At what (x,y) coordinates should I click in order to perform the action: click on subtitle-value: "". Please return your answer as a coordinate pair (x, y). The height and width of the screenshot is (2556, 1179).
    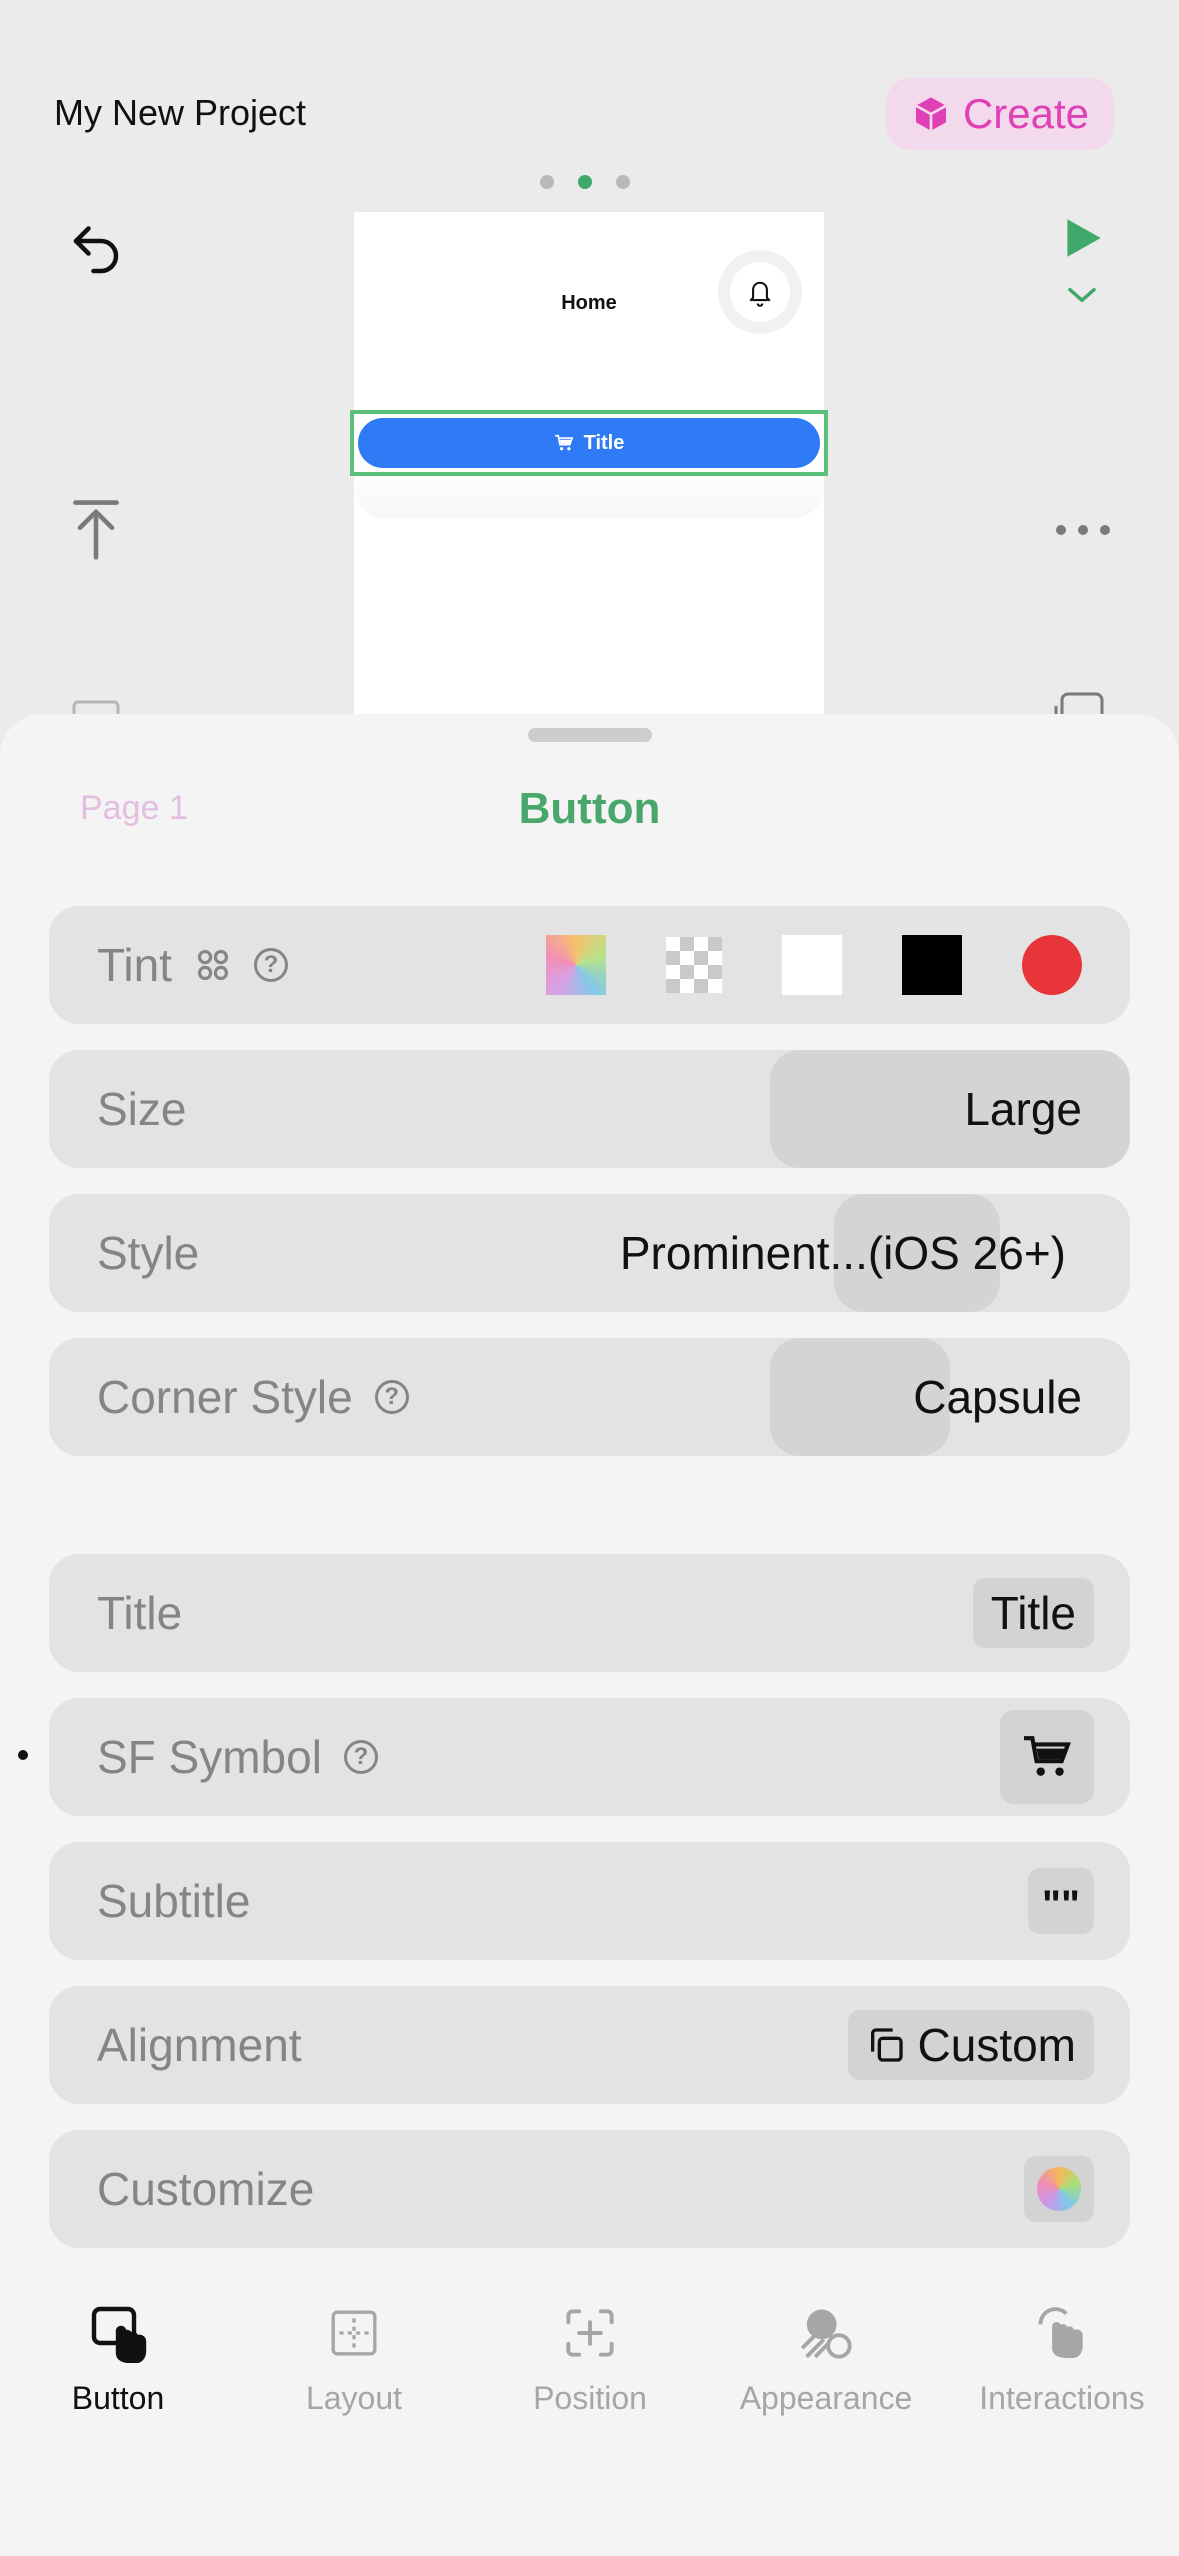
    Looking at the image, I should click on (1061, 1904).